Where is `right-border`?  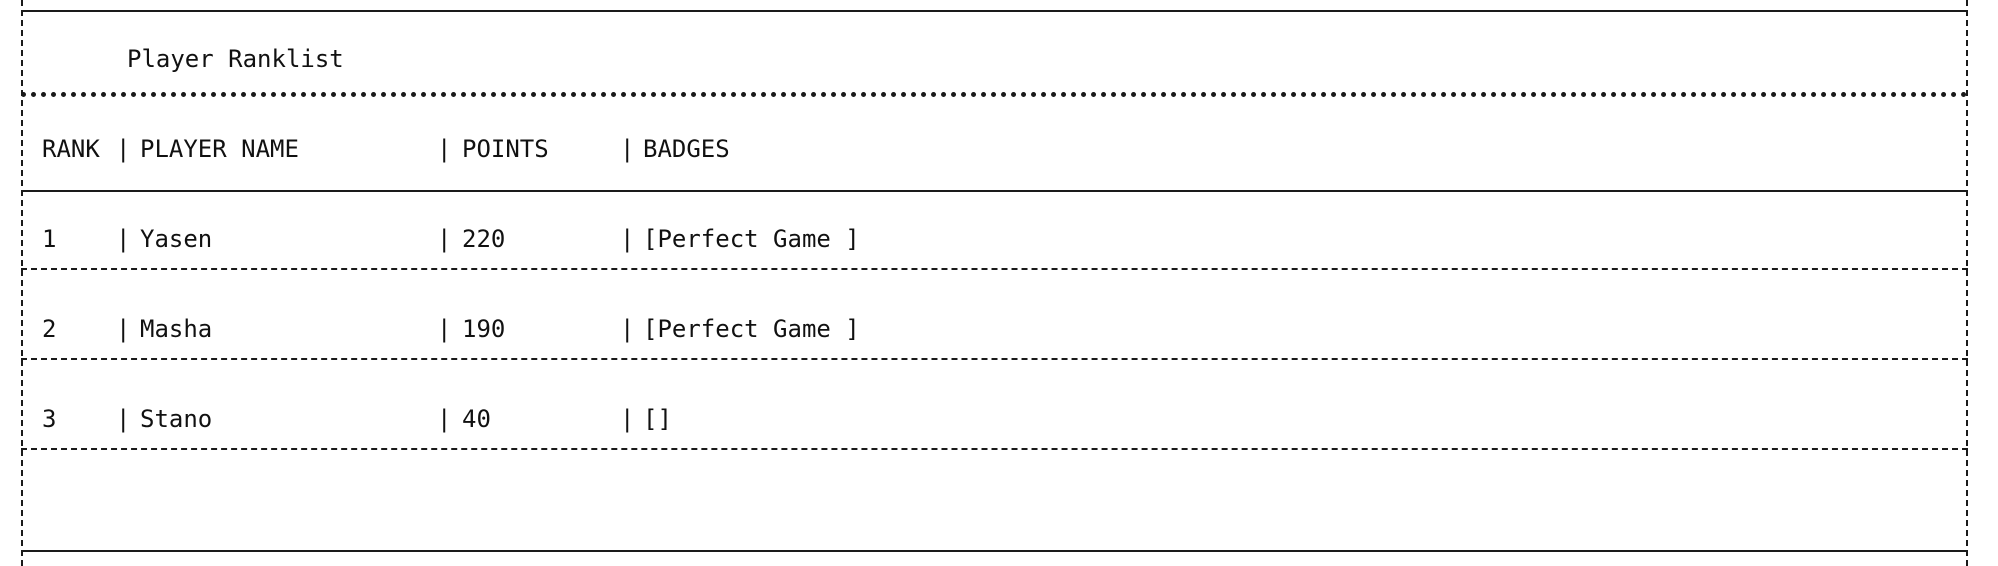 right-border is located at coordinates (1967, 283).